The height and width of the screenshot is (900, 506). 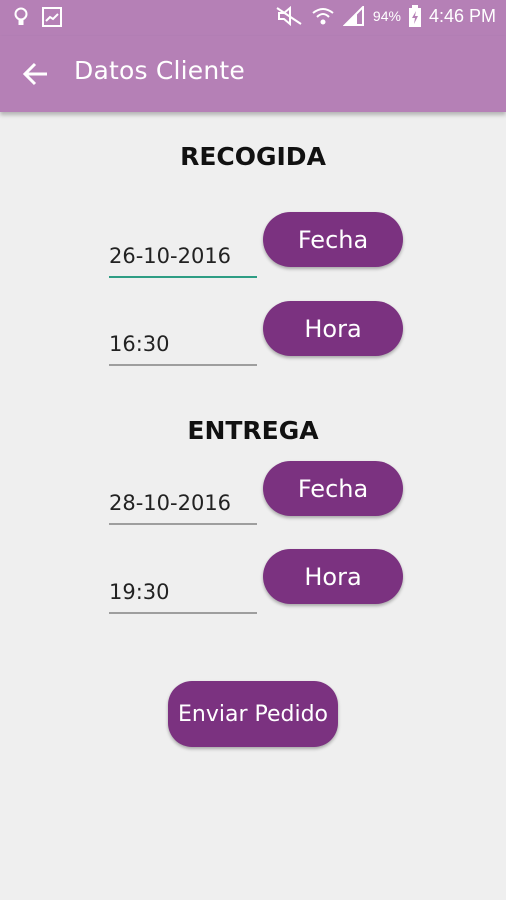 What do you see at coordinates (333, 488) in the screenshot?
I see `entrega-date-button: Fecha` at bounding box center [333, 488].